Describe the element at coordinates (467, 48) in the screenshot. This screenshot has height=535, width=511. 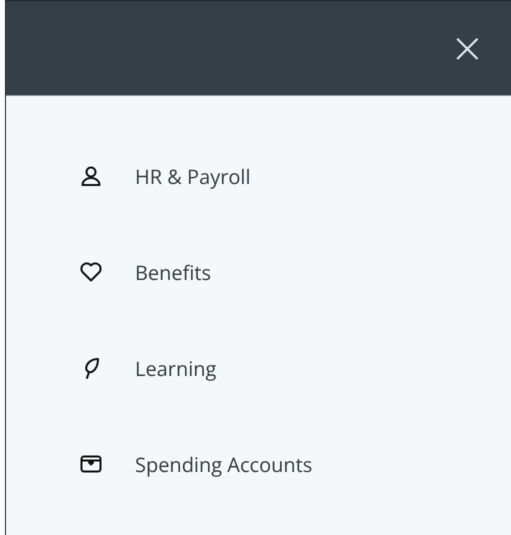
I see `close-button: ×` at that location.